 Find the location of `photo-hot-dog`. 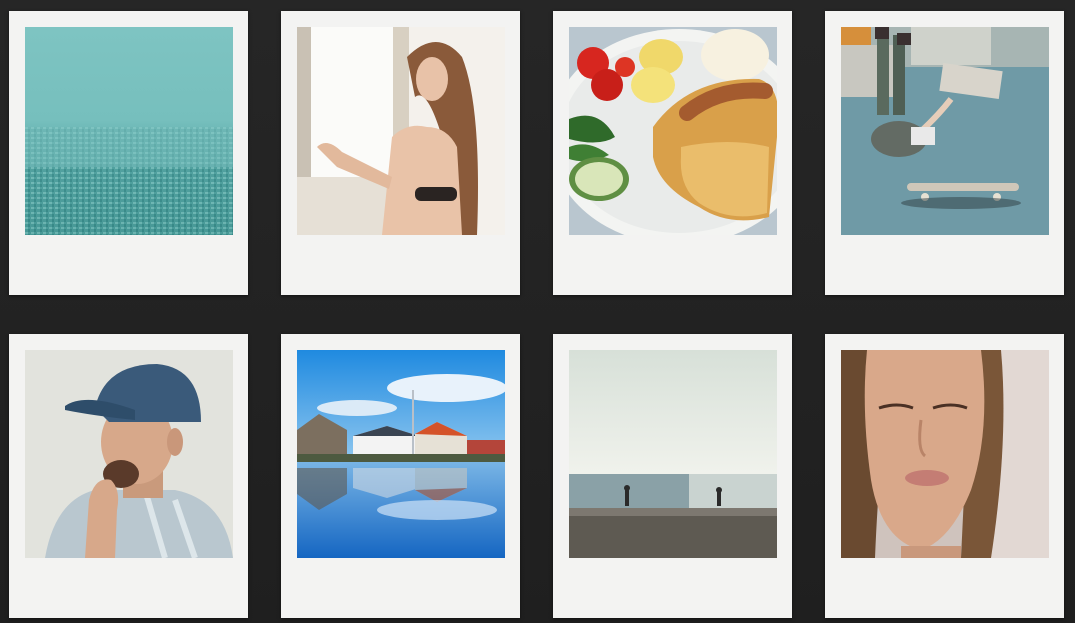

photo-hot-dog is located at coordinates (673, 131).